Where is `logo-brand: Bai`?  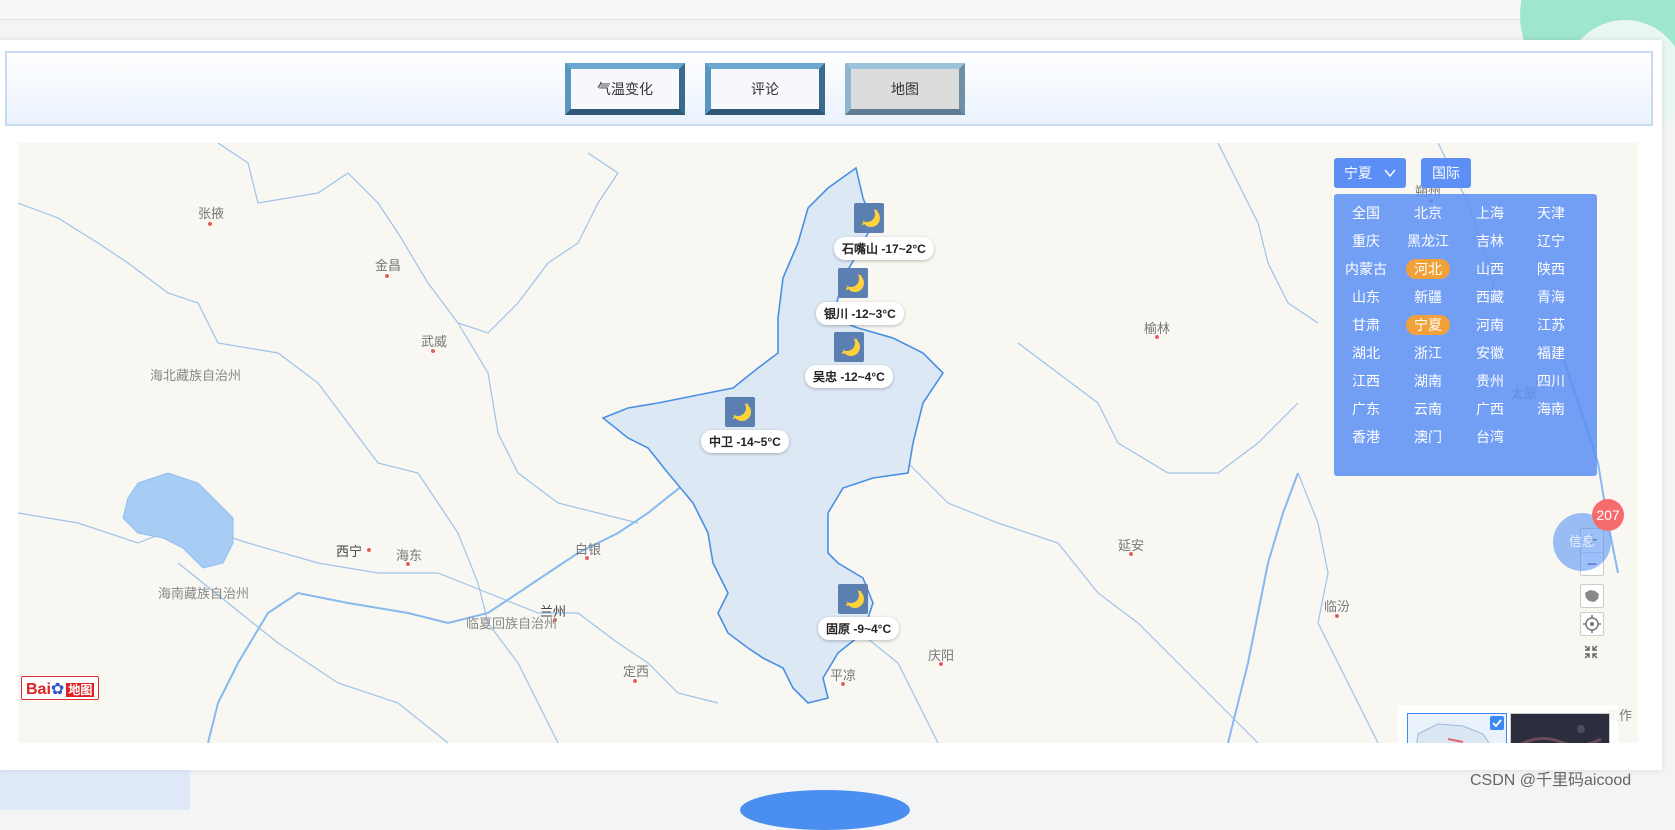 logo-brand: Bai is located at coordinates (38, 689).